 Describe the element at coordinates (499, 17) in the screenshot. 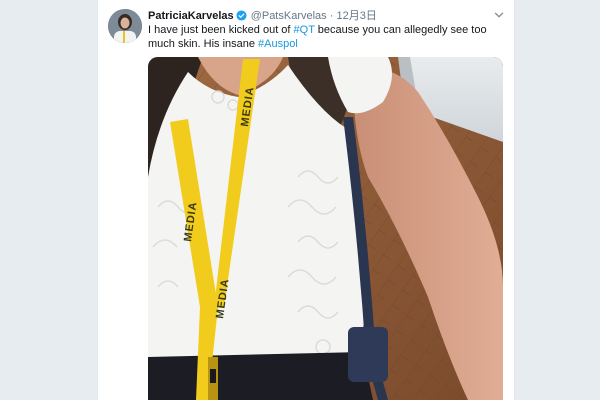

I see `chevron-down-icon` at that location.